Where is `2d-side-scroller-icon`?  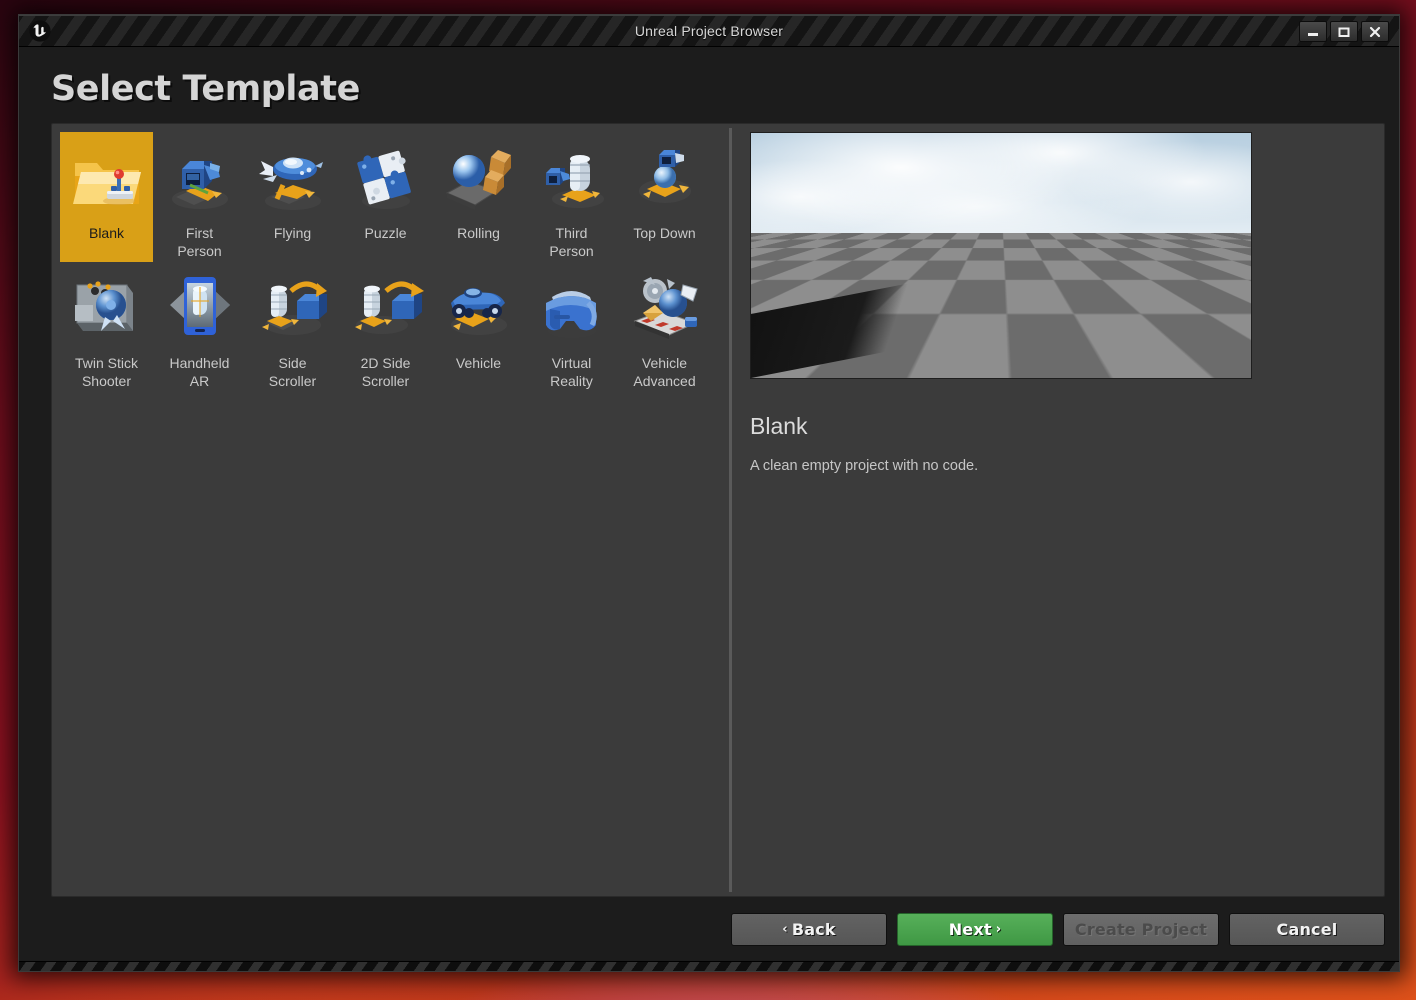
2d-side-scroller-icon is located at coordinates (386, 309).